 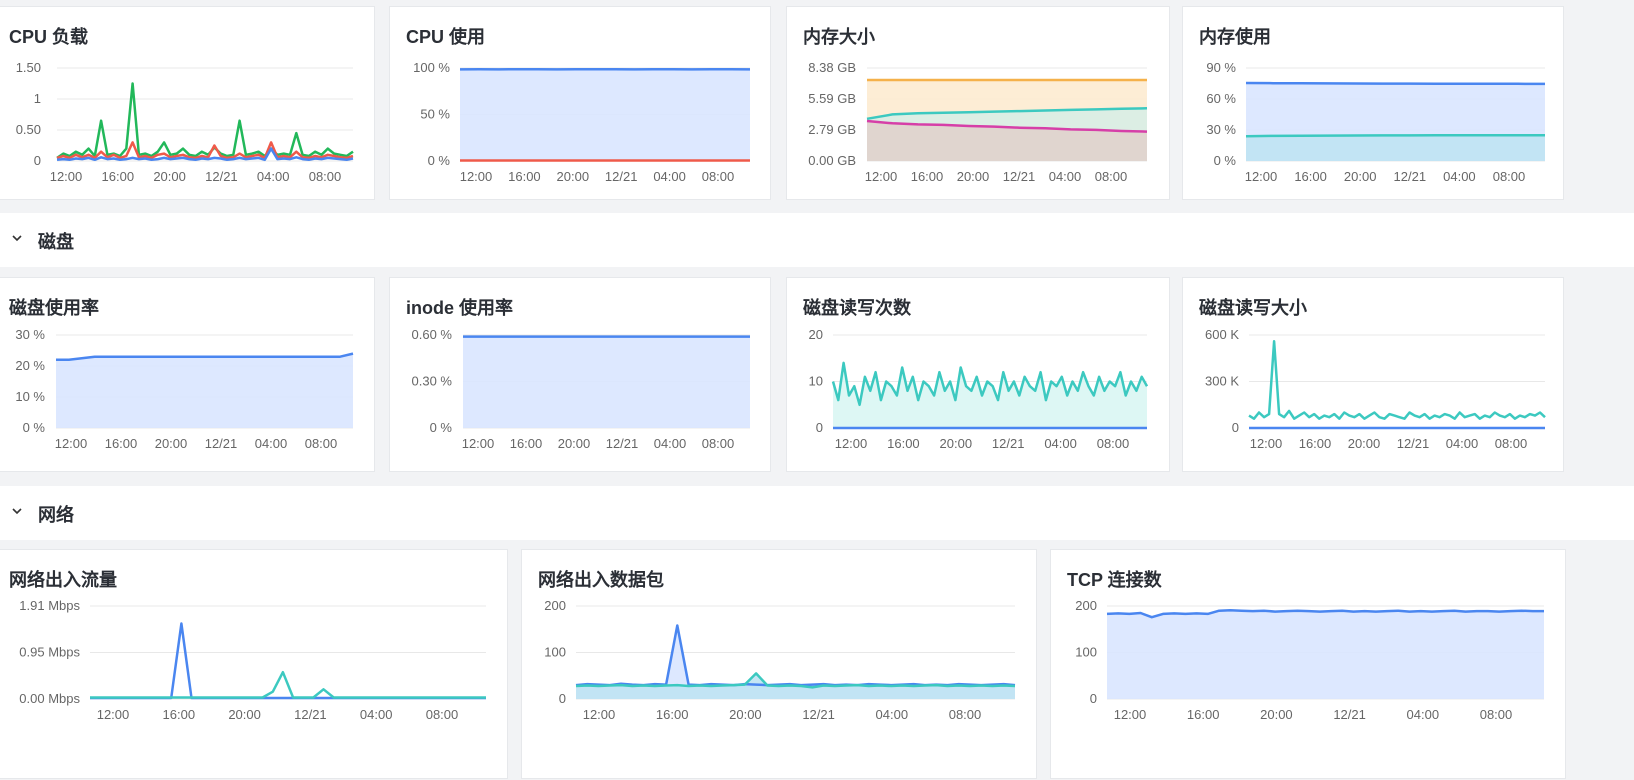 I want to click on y-tick-label: 60 %, so click(x=1221, y=98).